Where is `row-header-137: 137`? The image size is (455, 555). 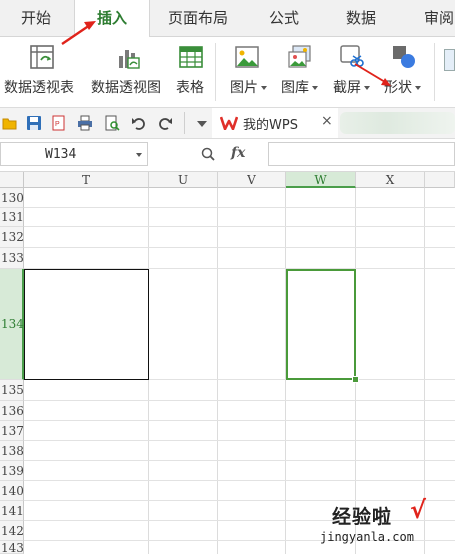 row-header-137: 137 is located at coordinates (12, 431).